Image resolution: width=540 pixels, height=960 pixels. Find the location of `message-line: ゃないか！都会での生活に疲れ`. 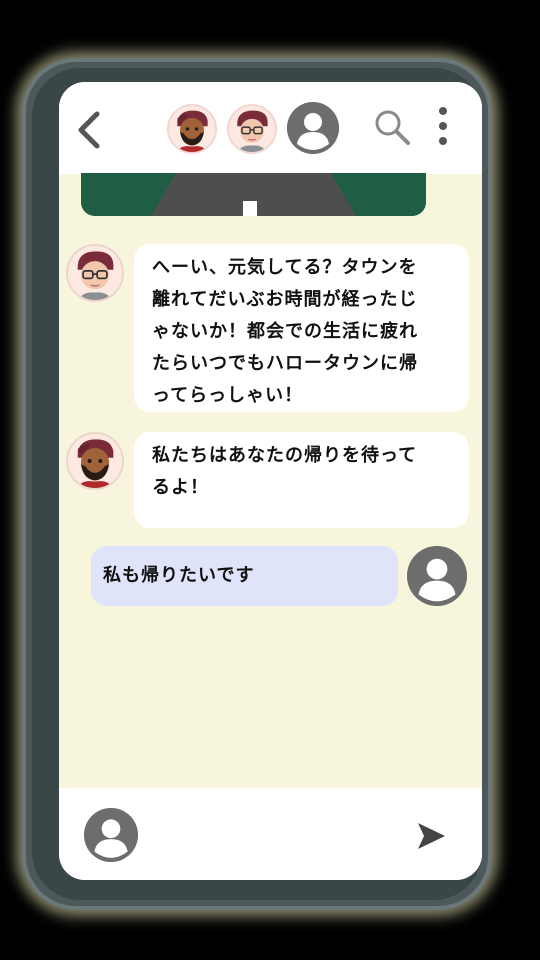

message-line: ゃないか！都会での生活に疲れ is located at coordinates (285, 331).